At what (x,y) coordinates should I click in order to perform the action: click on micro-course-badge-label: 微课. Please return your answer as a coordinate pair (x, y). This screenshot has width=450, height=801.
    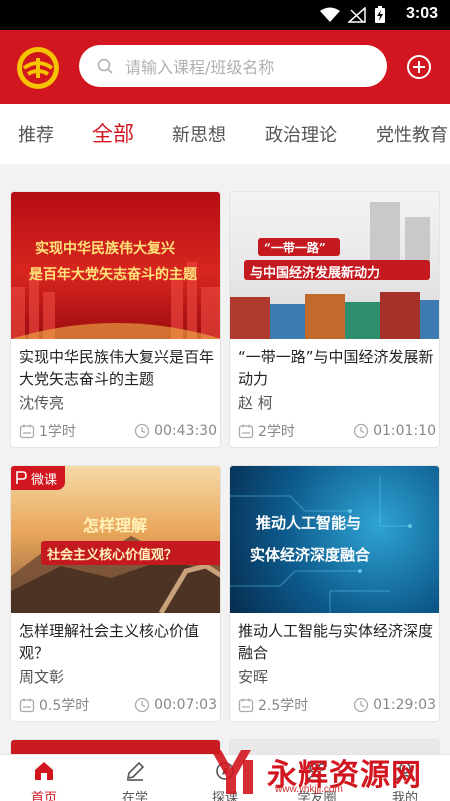
    Looking at the image, I should click on (44, 480).